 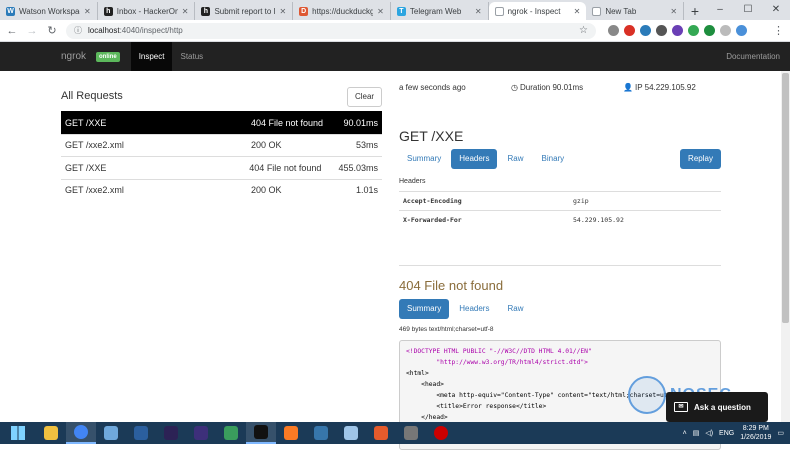 What do you see at coordinates (351, 433) in the screenshot?
I see `taskbar-tool-icon` at bounding box center [351, 433].